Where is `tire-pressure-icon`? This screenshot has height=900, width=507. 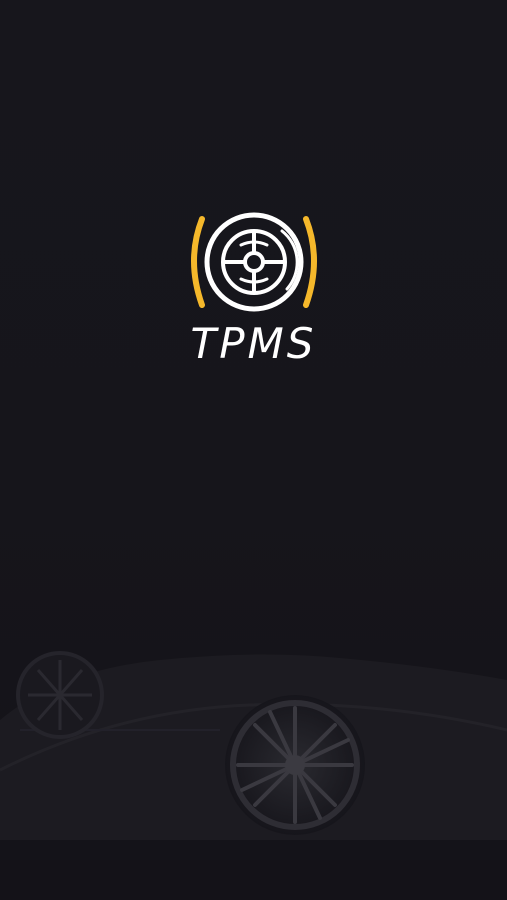 tire-pressure-icon is located at coordinates (253, 262).